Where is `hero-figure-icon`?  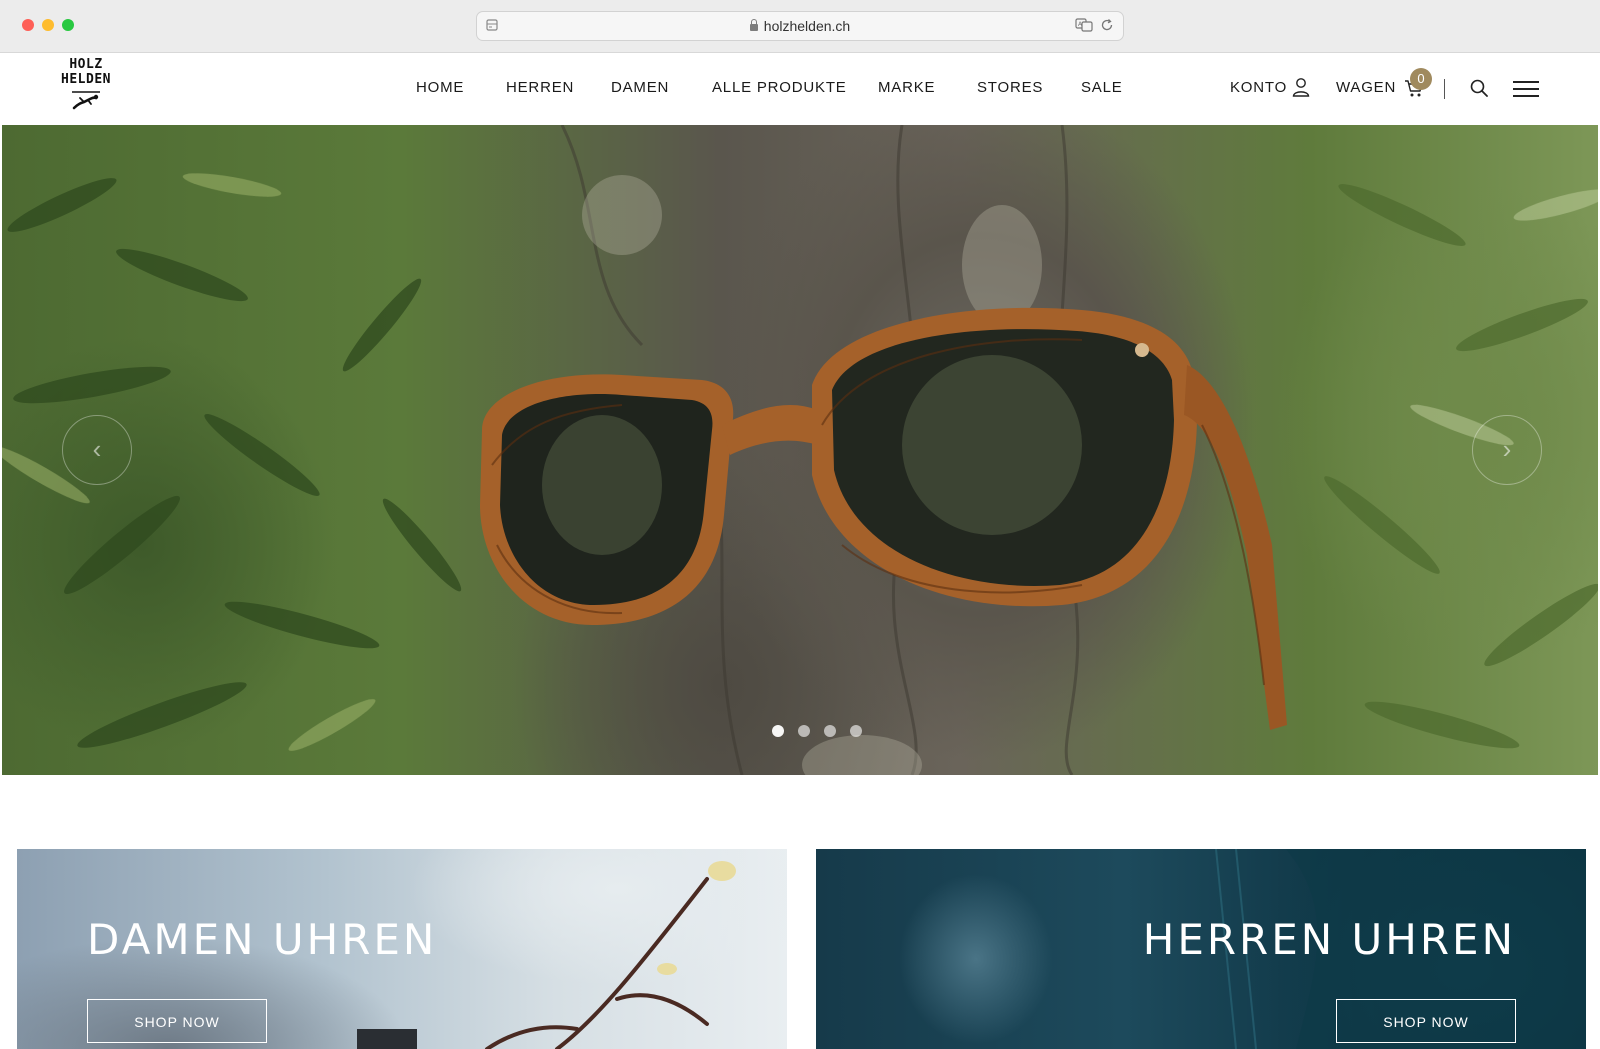
hero-figure-icon is located at coordinates (86, 100).